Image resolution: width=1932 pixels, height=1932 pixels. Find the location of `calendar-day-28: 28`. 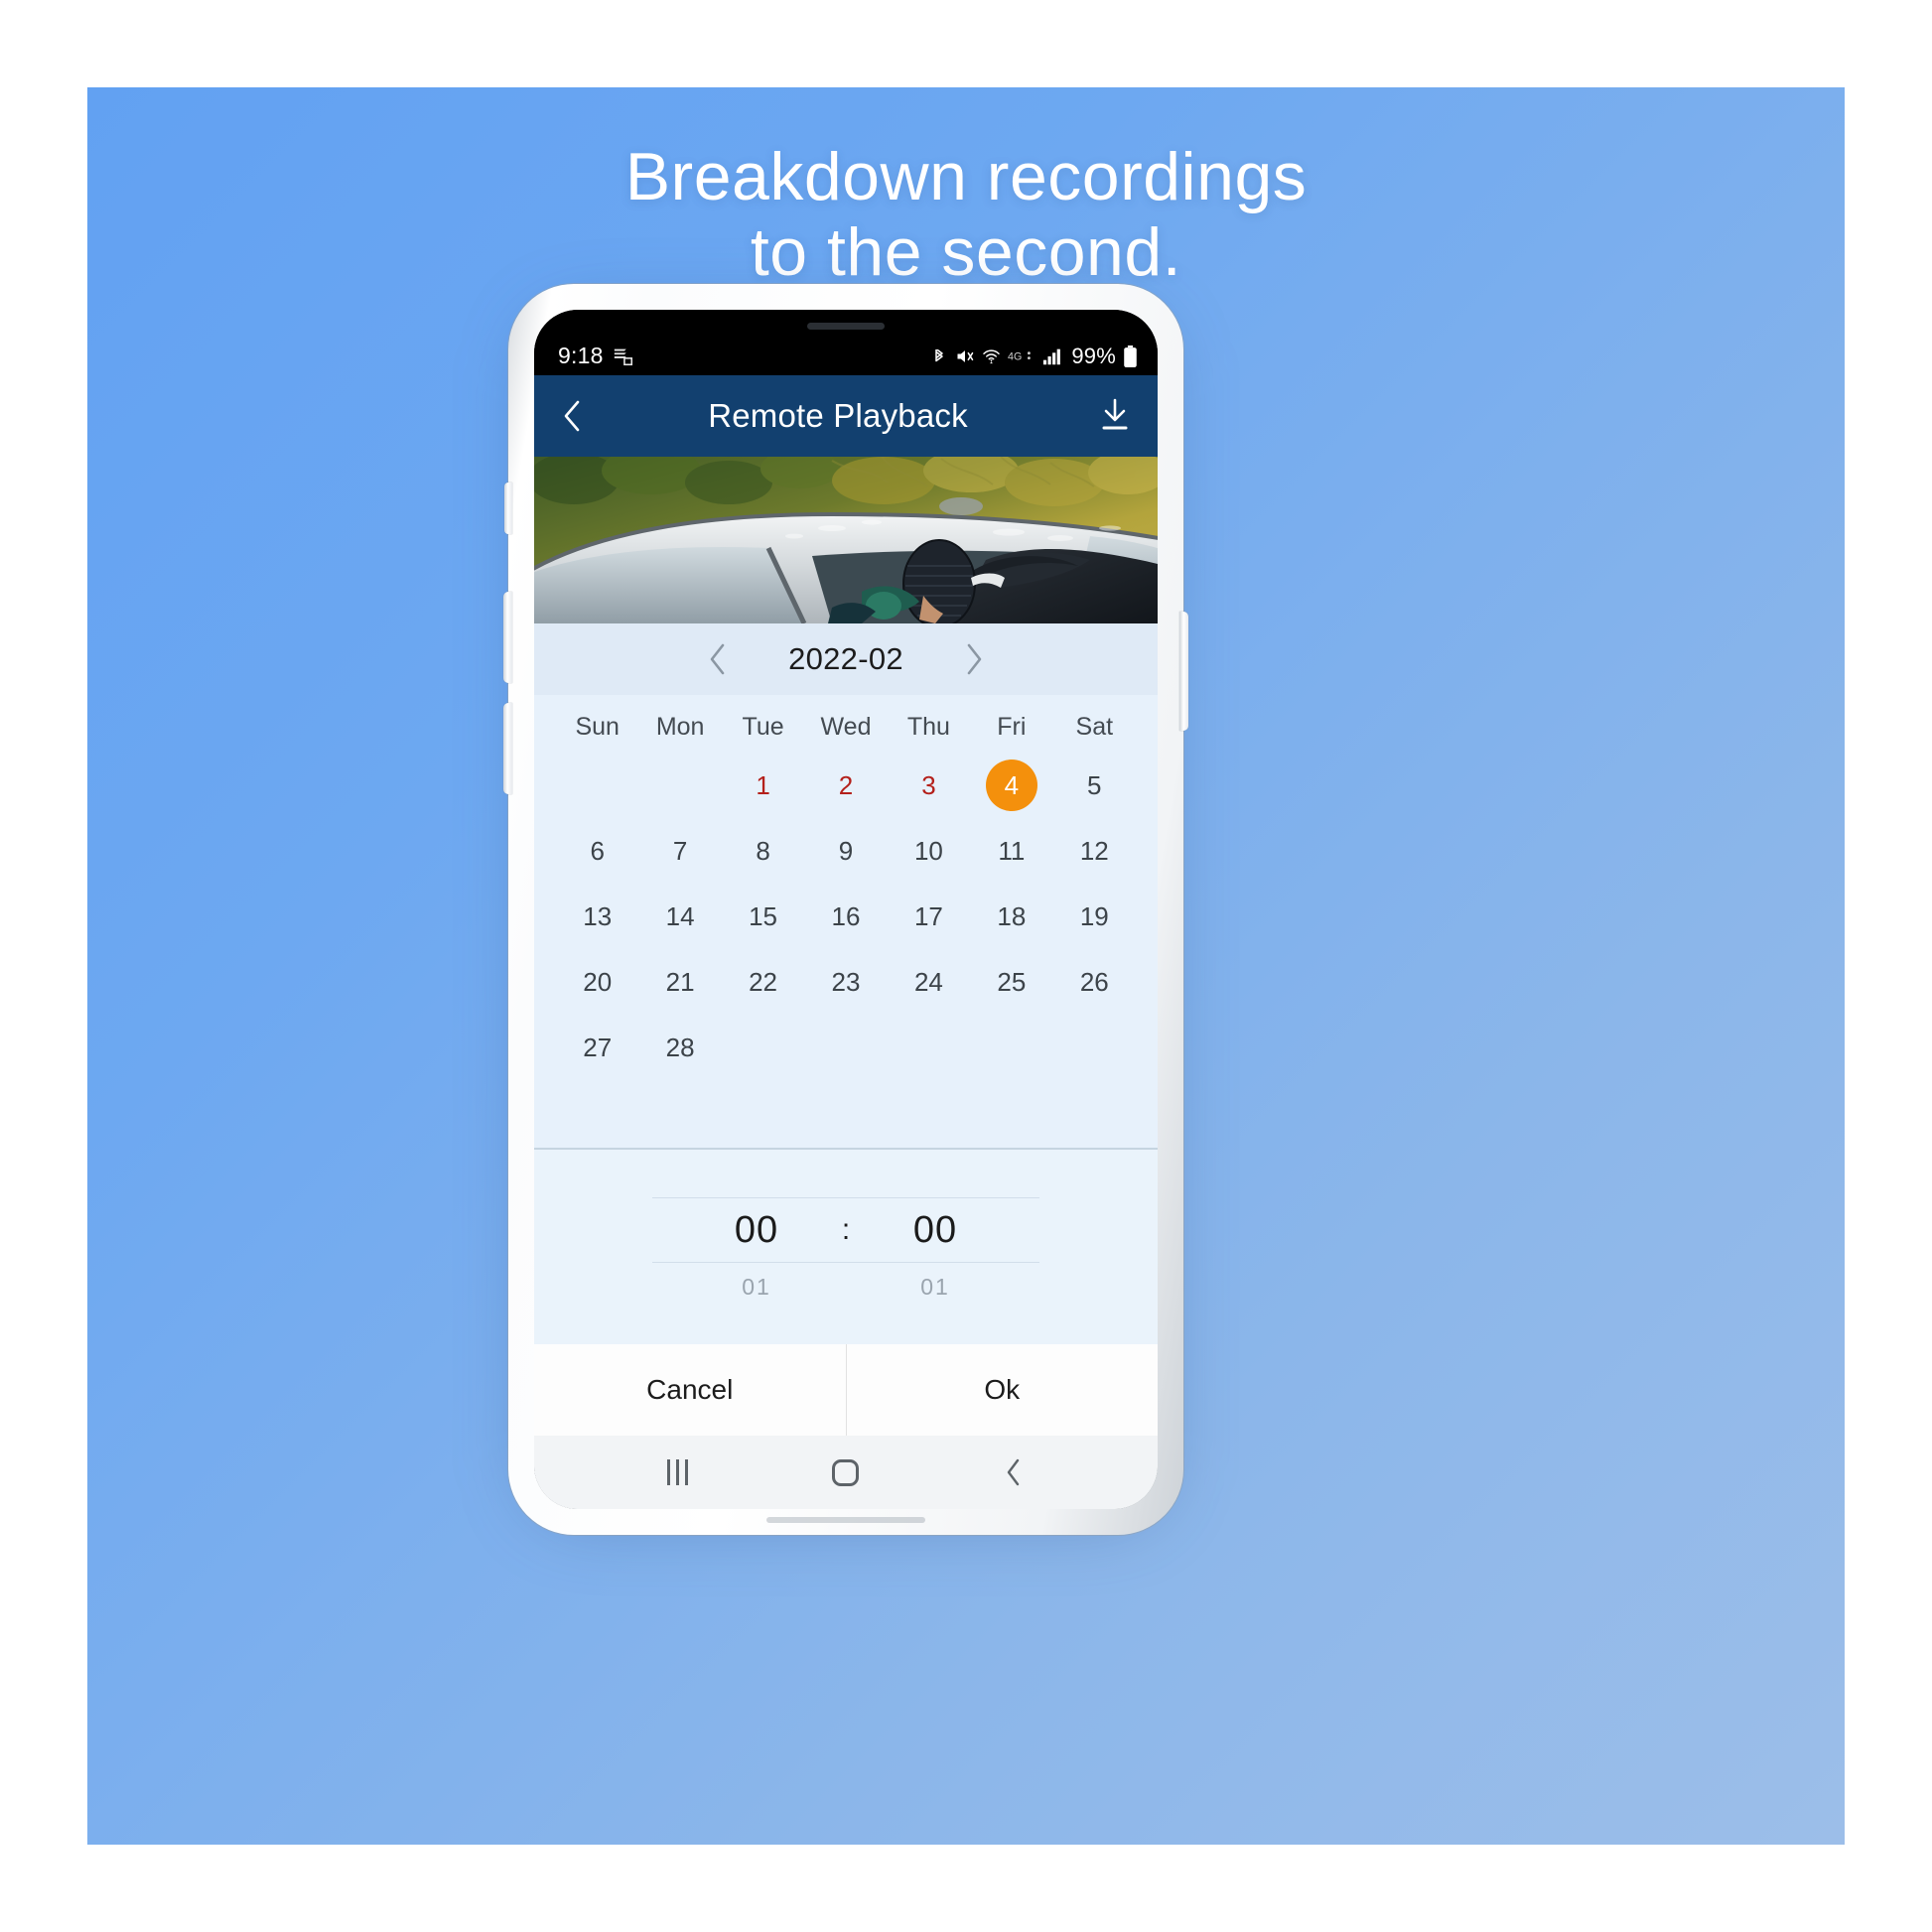

calendar-day-28: 28 is located at coordinates (679, 1047).